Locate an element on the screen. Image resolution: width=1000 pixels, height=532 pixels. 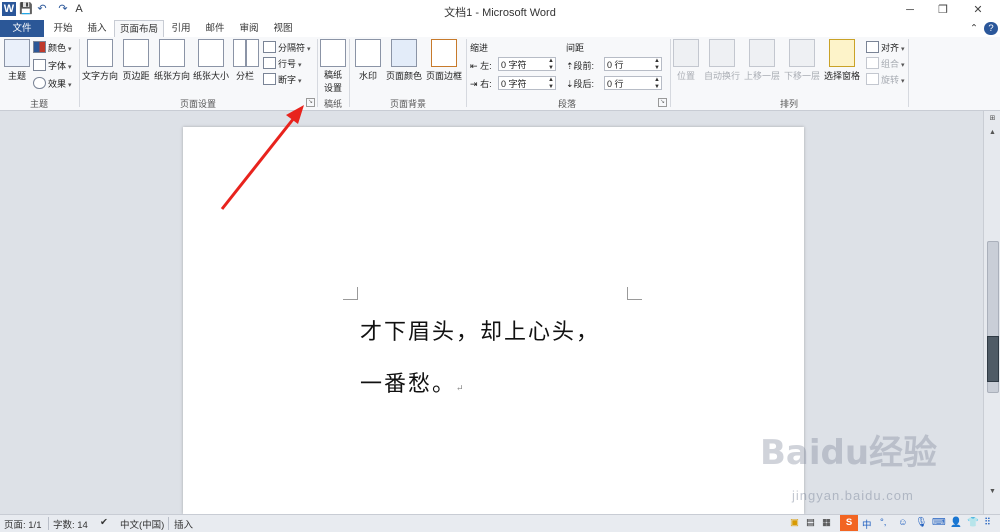
language-indicator: 中文(中国) is located at coordinates (142, 524).